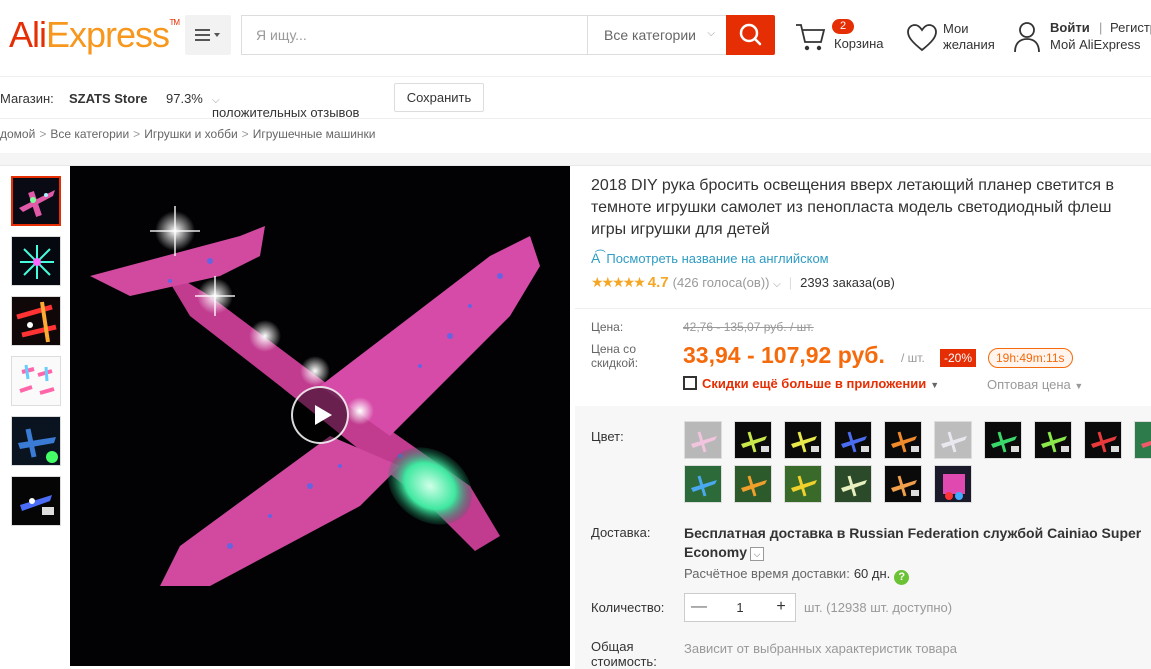 The height and width of the screenshot is (669, 1151). What do you see at coordinates (717, 258) in the screenshot?
I see `translate-label: Посмотреть название на английском` at bounding box center [717, 258].